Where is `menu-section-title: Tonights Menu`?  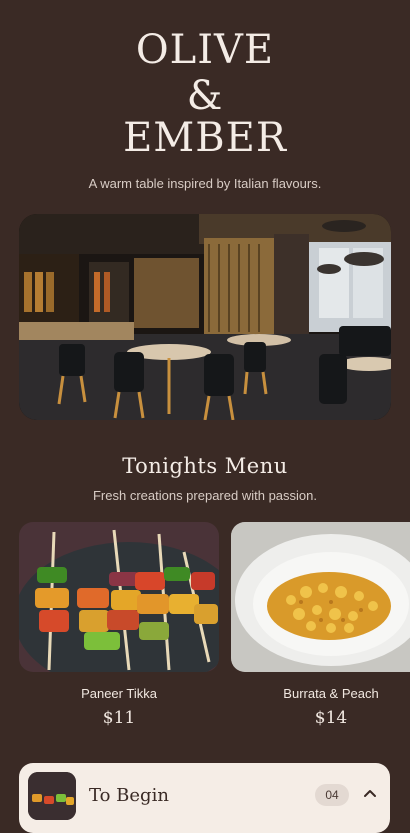 menu-section-title: Tonights Menu is located at coordinates (205, 466).